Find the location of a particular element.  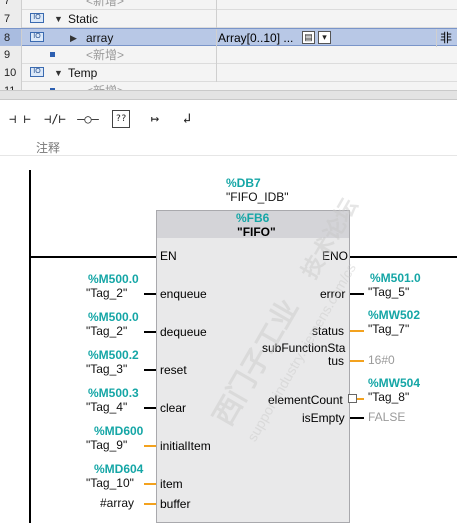

operand-tag: "Tag_5" is located at coordinates (388, 292).